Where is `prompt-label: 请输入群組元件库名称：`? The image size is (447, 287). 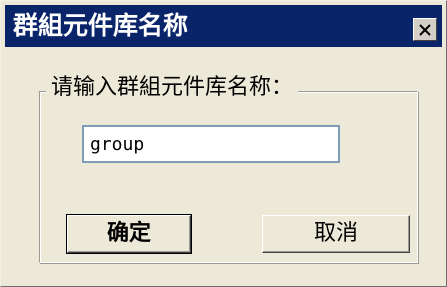
prompt-label: 请输入群組元件库名称： is located at coordinates (172, 88).